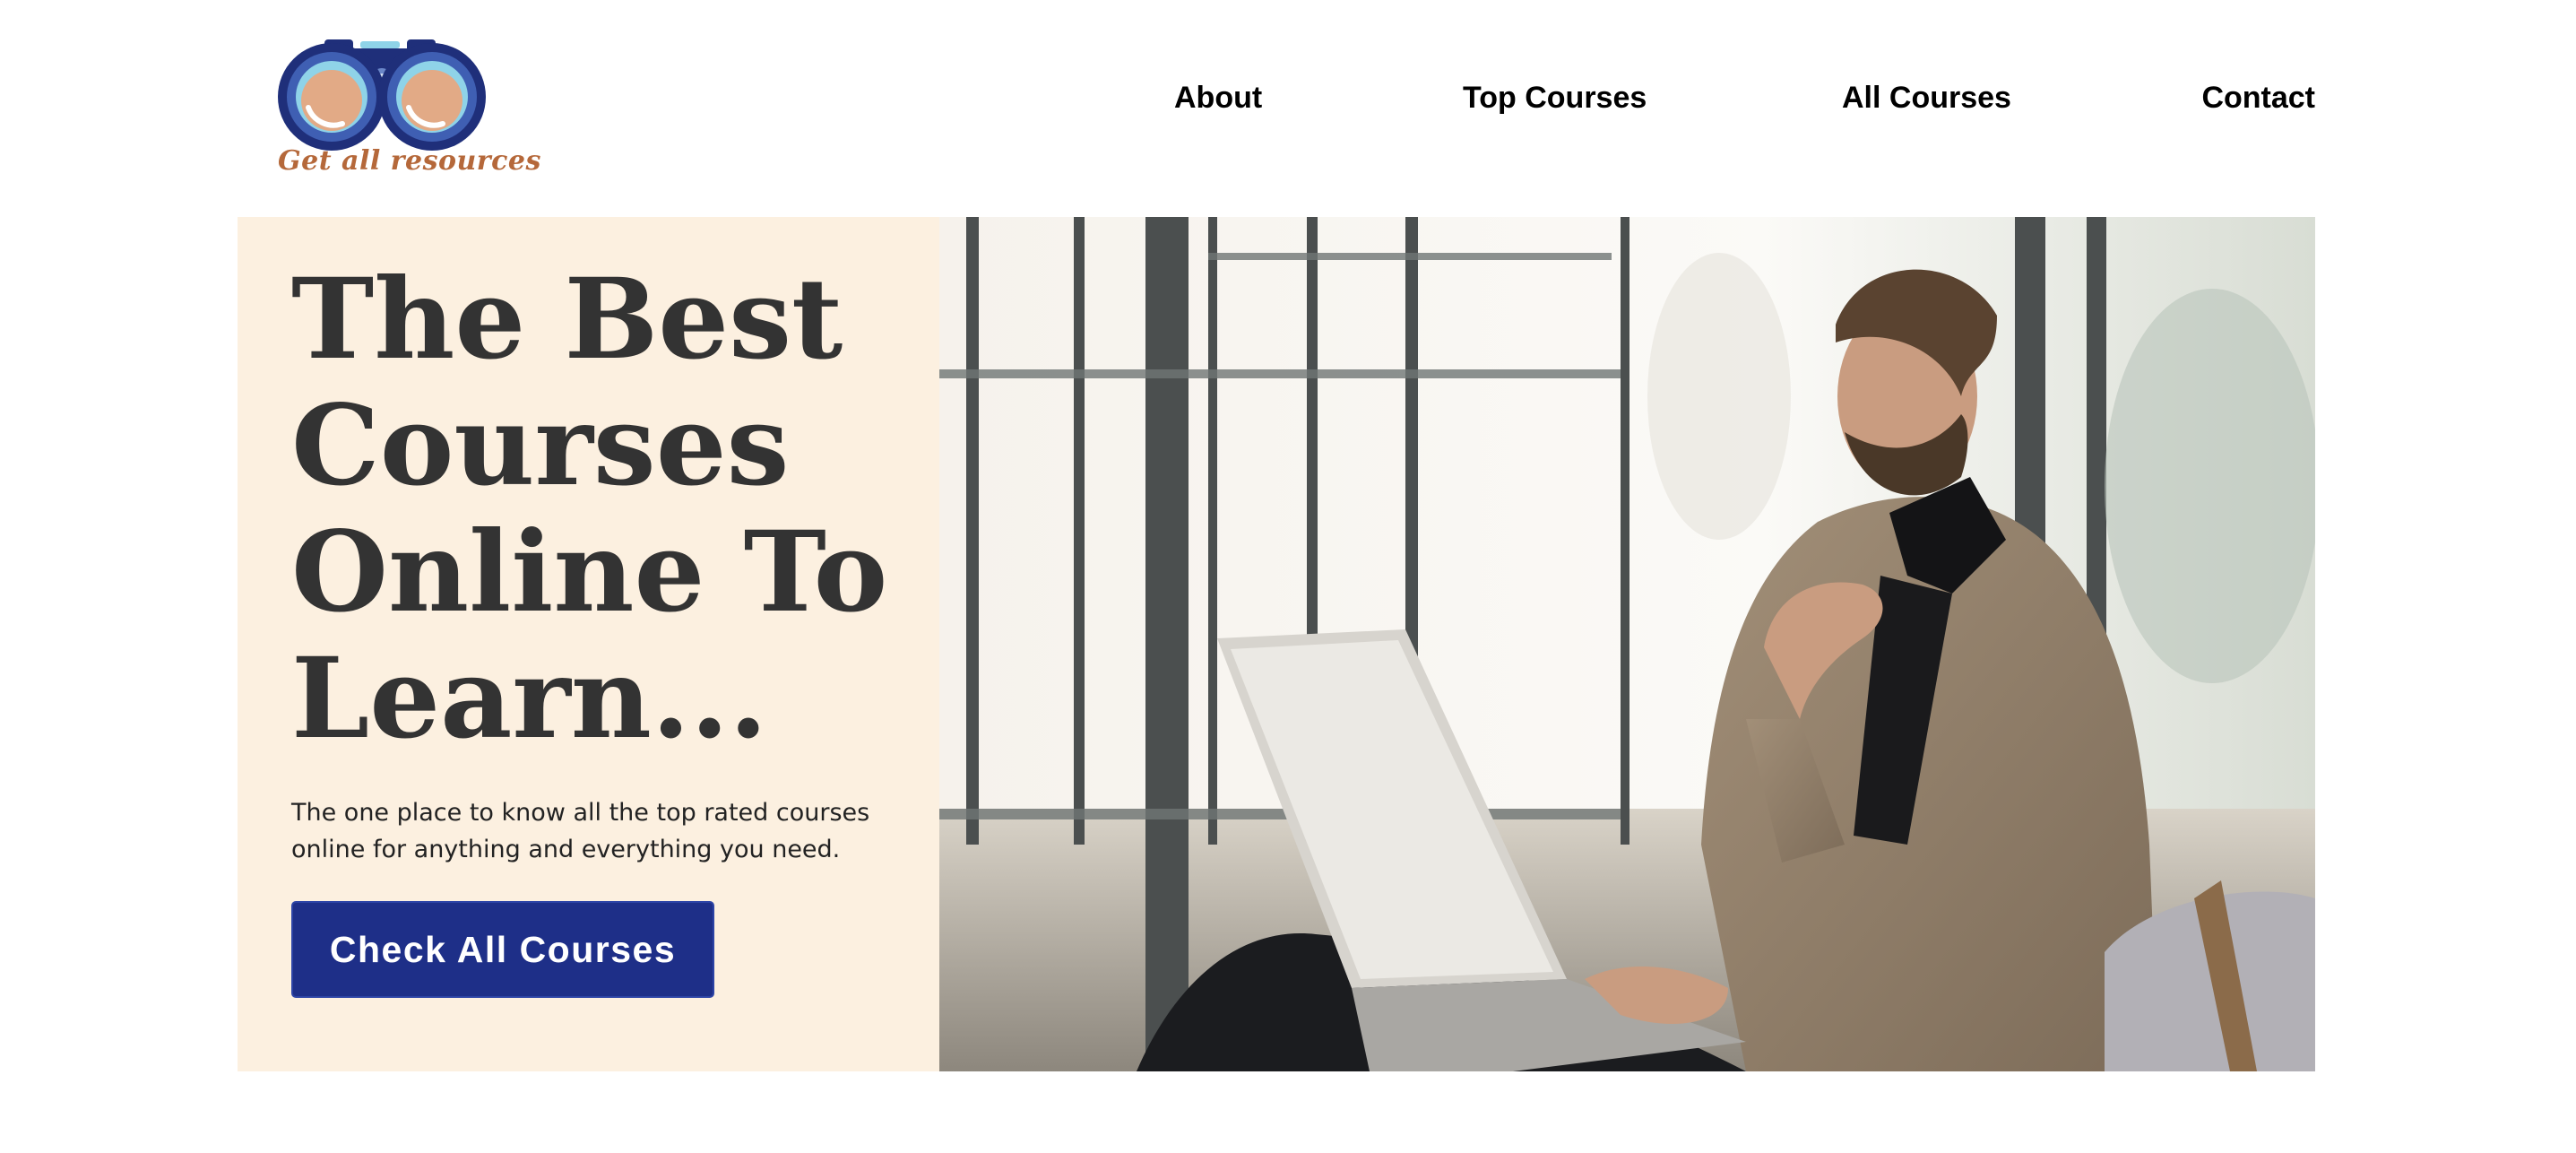  I want to click on site-logo: Get all resources, so click(401, 111).